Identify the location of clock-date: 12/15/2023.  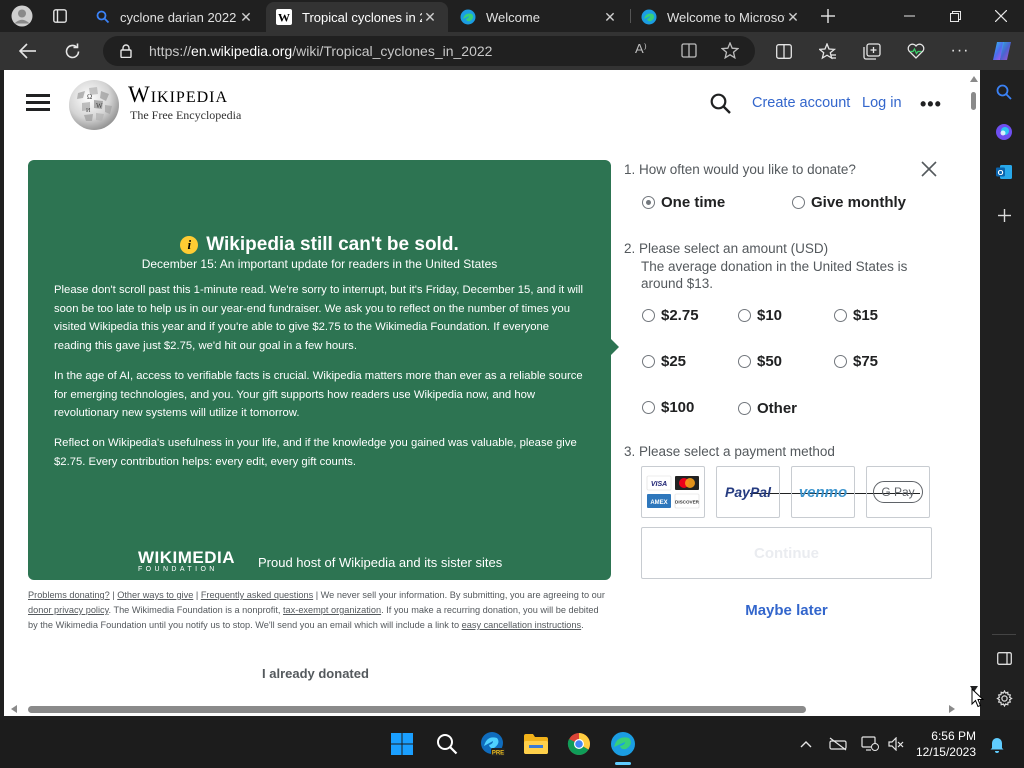
(945, 752).